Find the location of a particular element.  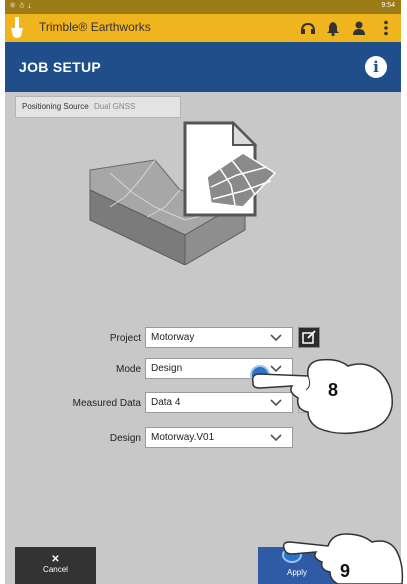

info-icon: i is located at coordinates (376, 67).